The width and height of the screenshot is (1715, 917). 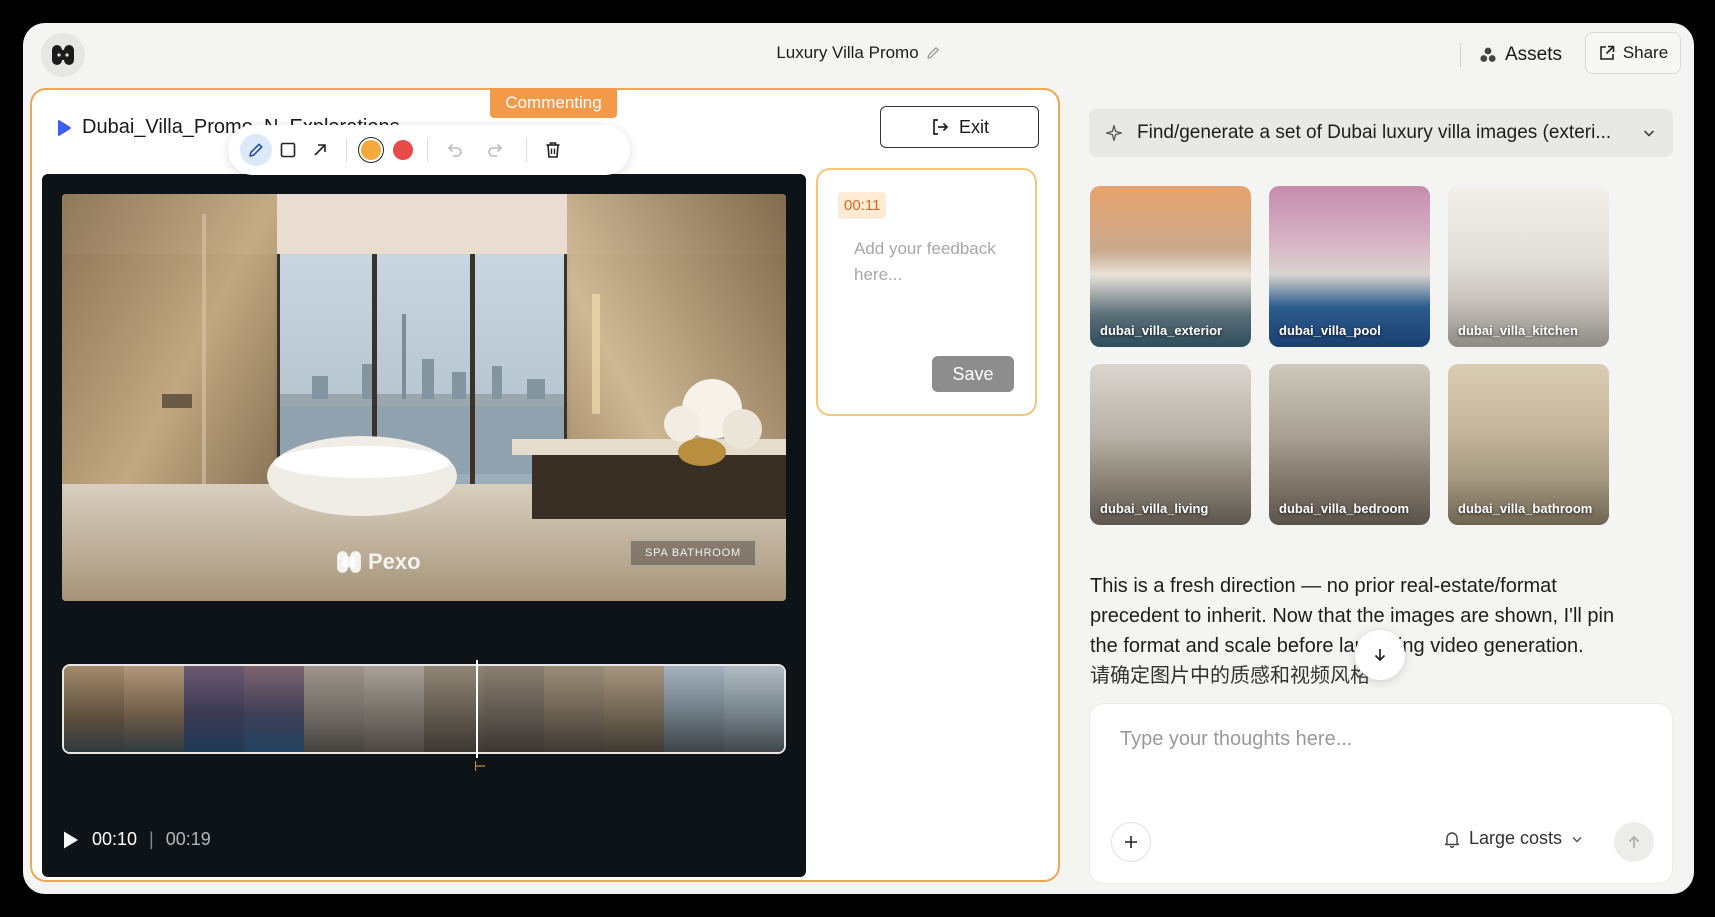 What do you see at coordinates (1528, 266) in the screenshot?
I see `gallery-image: dubai_villa_kitchen` at bounding box center [1528, 266].